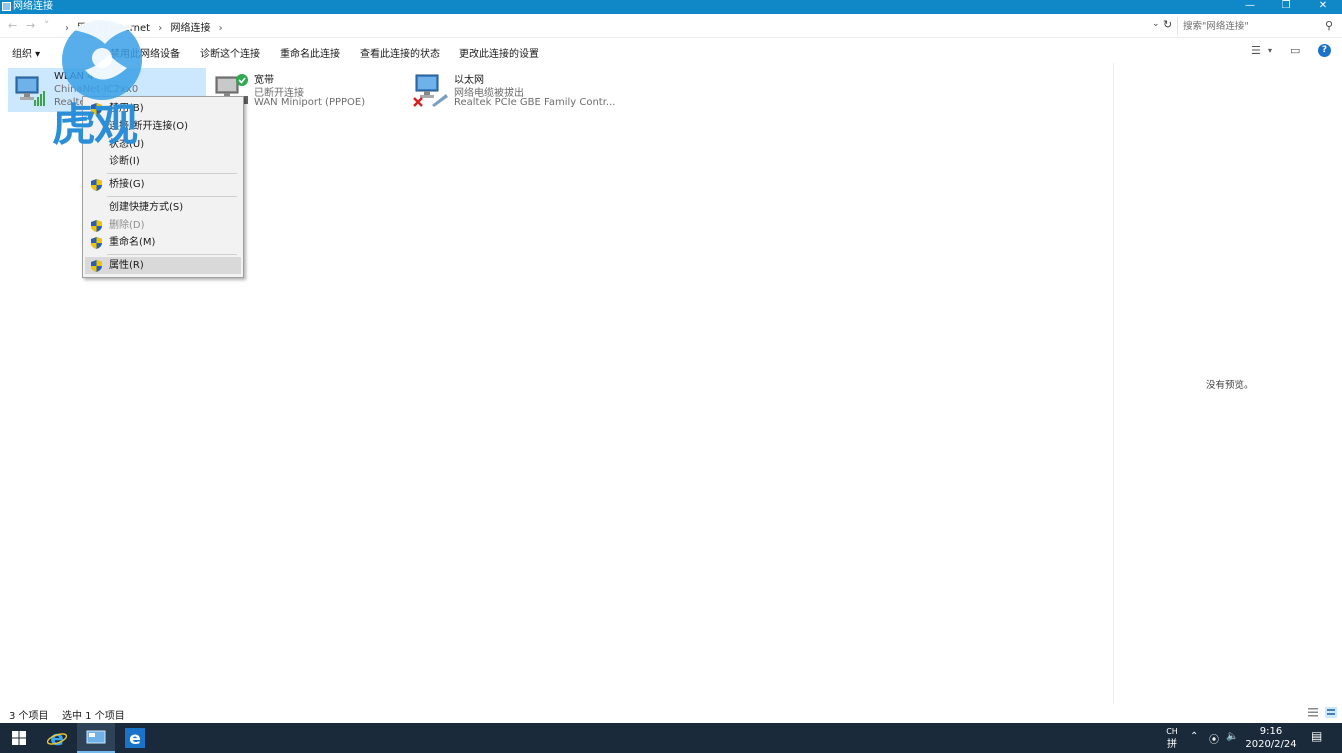 The width and height of the screenshot is (1342, 753). Describe the element at coordinates (1214, 738) in the screenshot. I see `wifi-icon: ⦿` at that location.